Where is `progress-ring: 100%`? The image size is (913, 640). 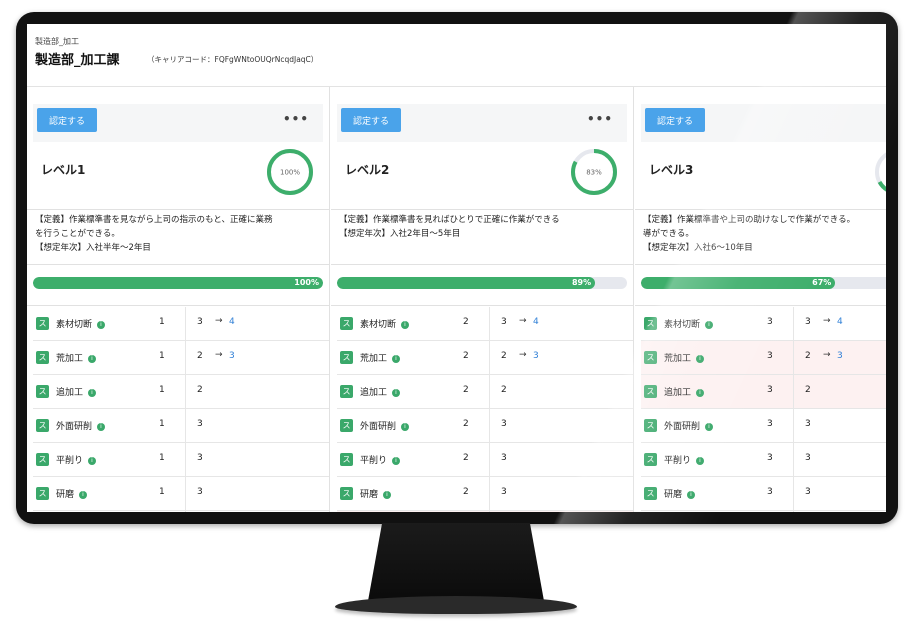
progress-ring: 100% is located at coordinates (290, 172).